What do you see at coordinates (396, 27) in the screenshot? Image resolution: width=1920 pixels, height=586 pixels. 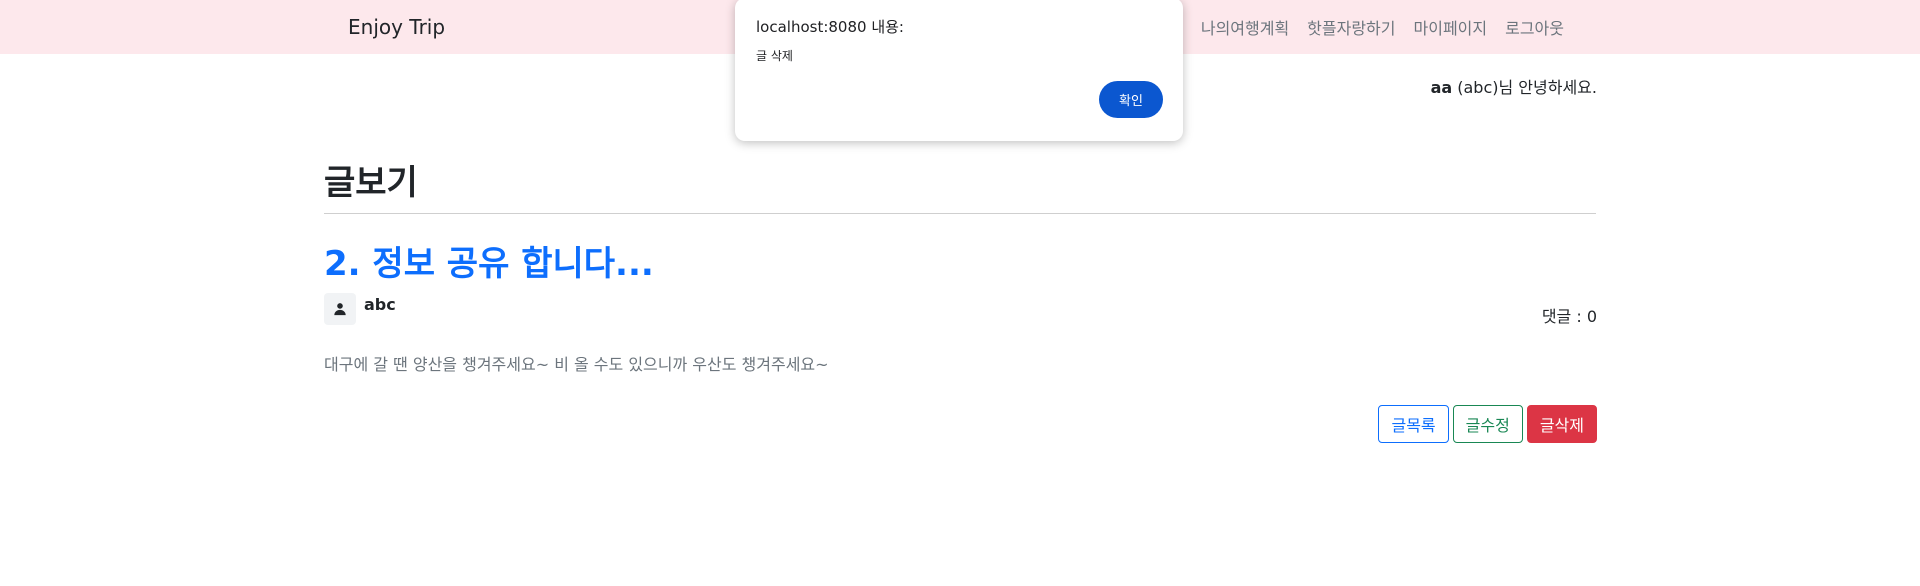 I see `brand-logo-link: Enjoy Trip` at bounding box center [396, 27].